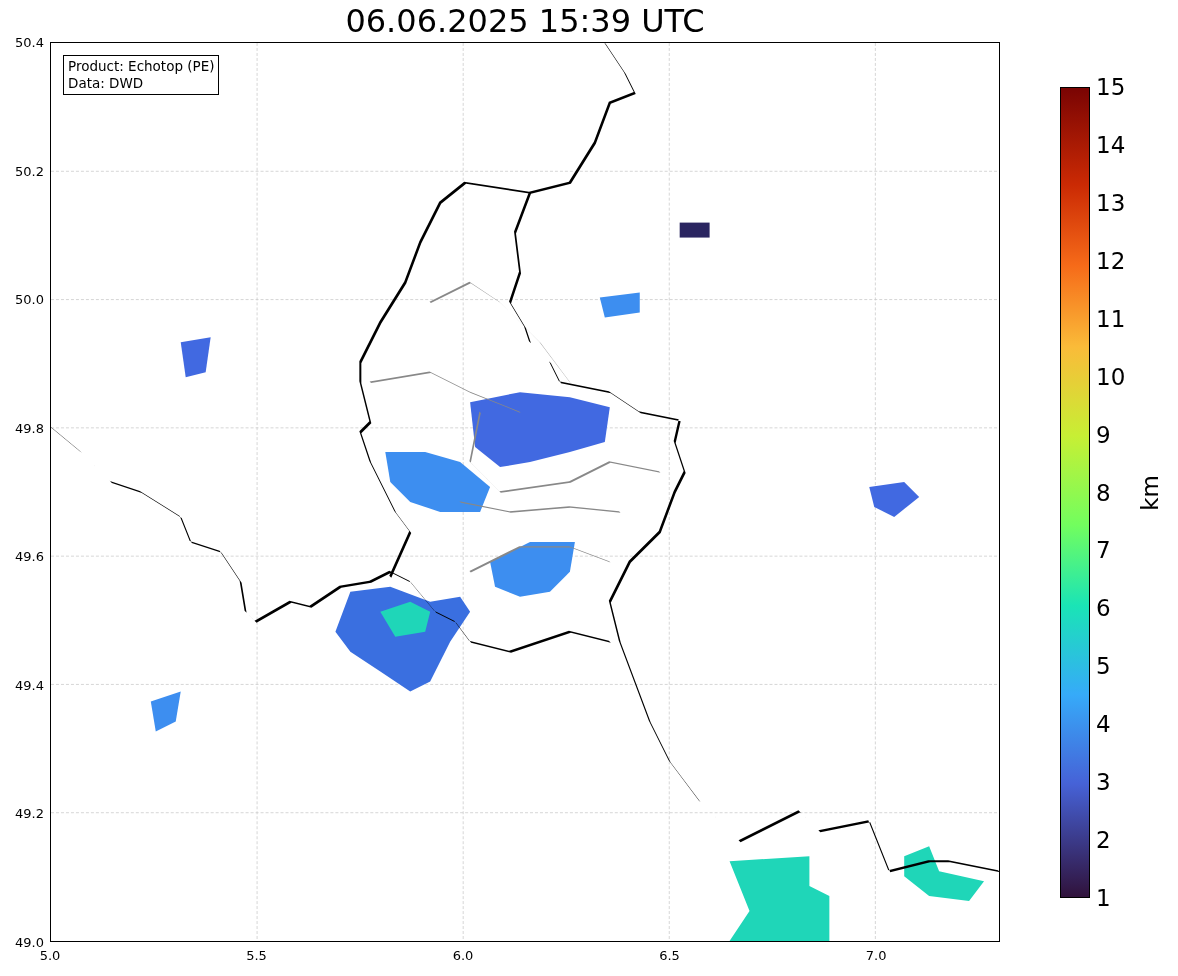 The image size is (1178, 976). Describe the element at coordinates (1111, 87) in the screenshot. I see `colorbar-tick-label: 15` at that location.